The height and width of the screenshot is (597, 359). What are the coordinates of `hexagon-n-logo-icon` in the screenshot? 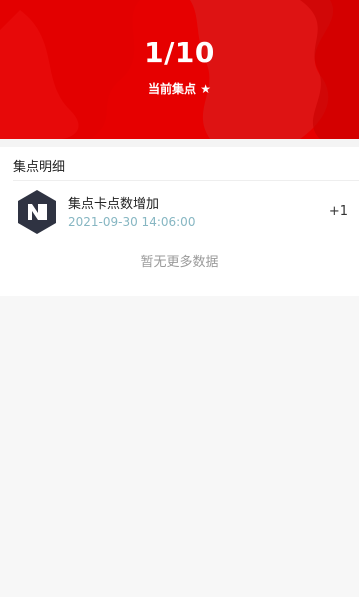 It's located at (37, 212).